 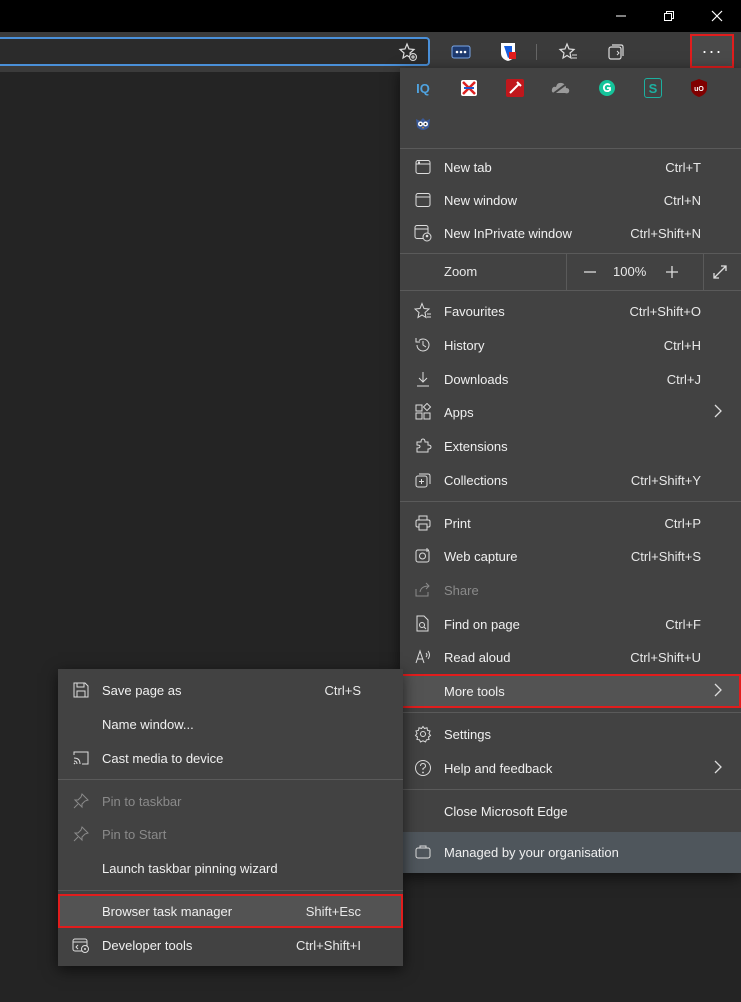 I want to click on menu-item-read-aloud: Read aloud Ctrl+Shift+U, so click(x=570, y=657).